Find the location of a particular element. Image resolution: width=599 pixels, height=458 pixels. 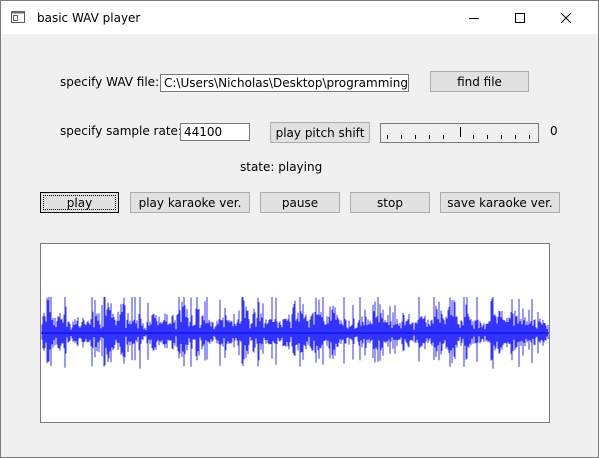

stop-button: stop is located at coordinates (390, 202).